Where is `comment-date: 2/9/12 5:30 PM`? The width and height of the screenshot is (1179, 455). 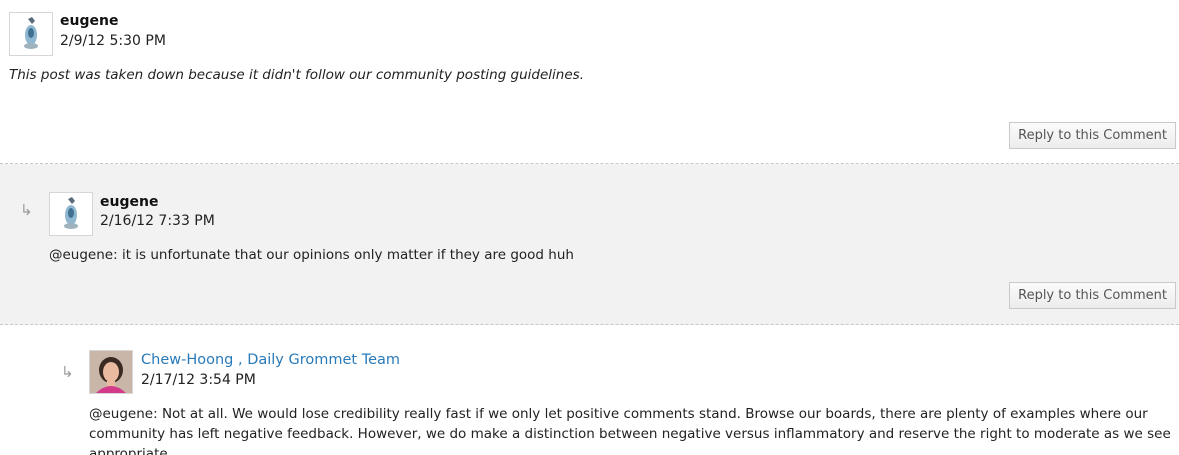
comment-date: 2/9/12 5:30 PM is located at coordinates (113, 41).